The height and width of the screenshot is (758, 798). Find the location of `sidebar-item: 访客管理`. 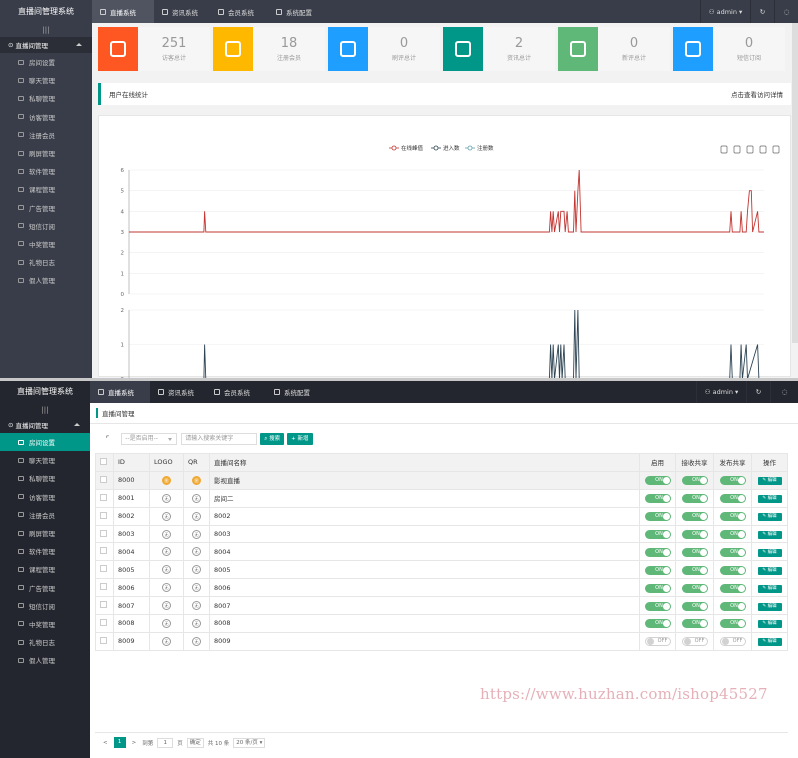

sidebar-item: 访客管理 is located at coordinates (46, 117).